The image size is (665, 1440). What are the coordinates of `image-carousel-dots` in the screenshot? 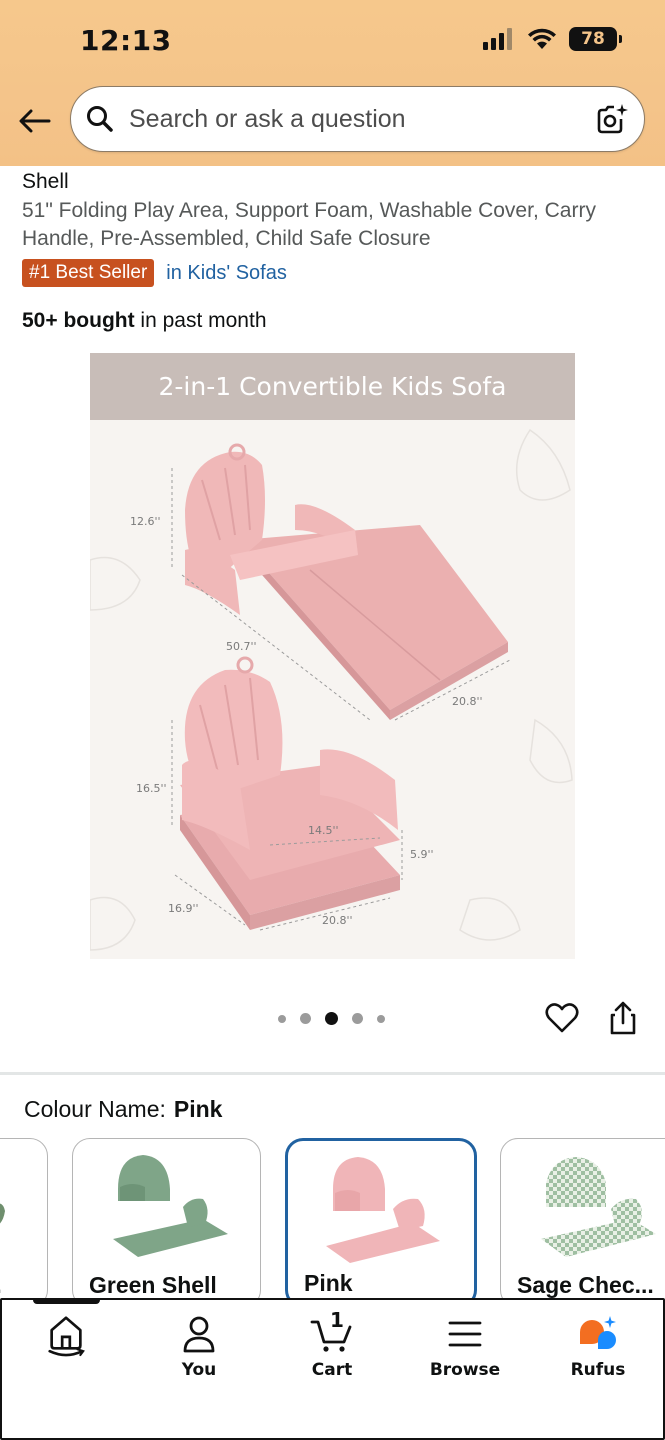 It's located at (331, 1018).